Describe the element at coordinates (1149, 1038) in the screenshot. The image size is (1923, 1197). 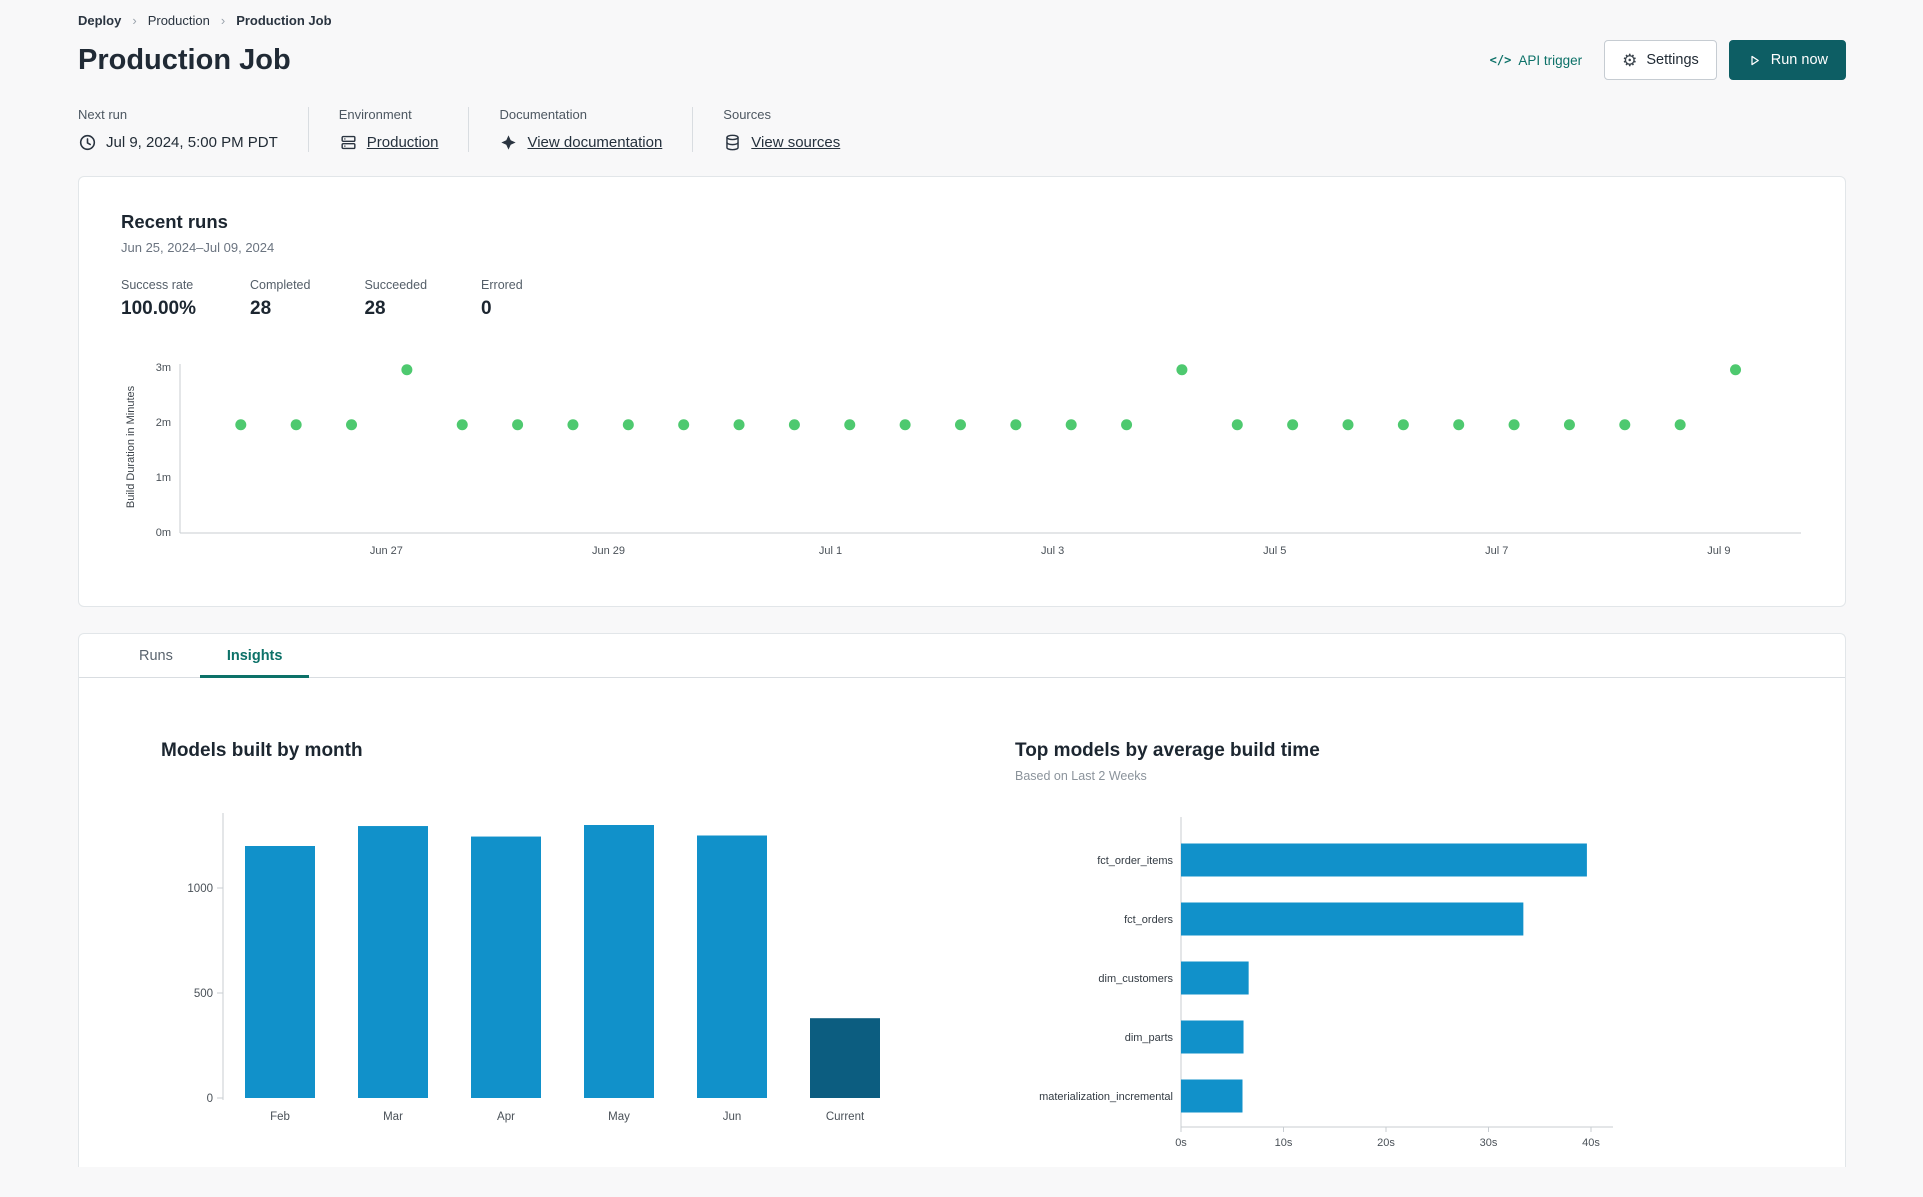
I see `model-label: dim_parts` at that location.